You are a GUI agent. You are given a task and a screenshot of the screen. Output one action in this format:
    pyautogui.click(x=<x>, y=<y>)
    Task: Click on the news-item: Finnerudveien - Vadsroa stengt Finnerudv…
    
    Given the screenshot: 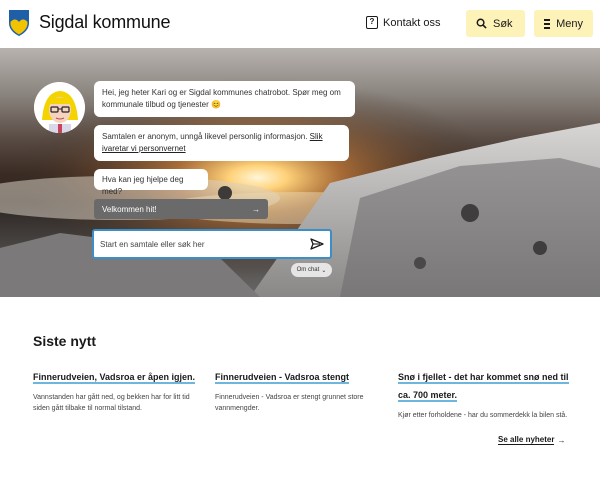 What is the action you would take?
    pyautogui.click(x=301, y=390)
    